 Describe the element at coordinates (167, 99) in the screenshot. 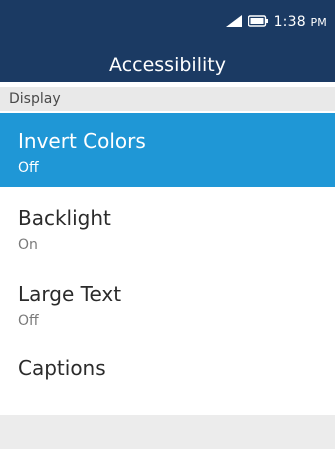

I see `section-header-display: Display` at that location.